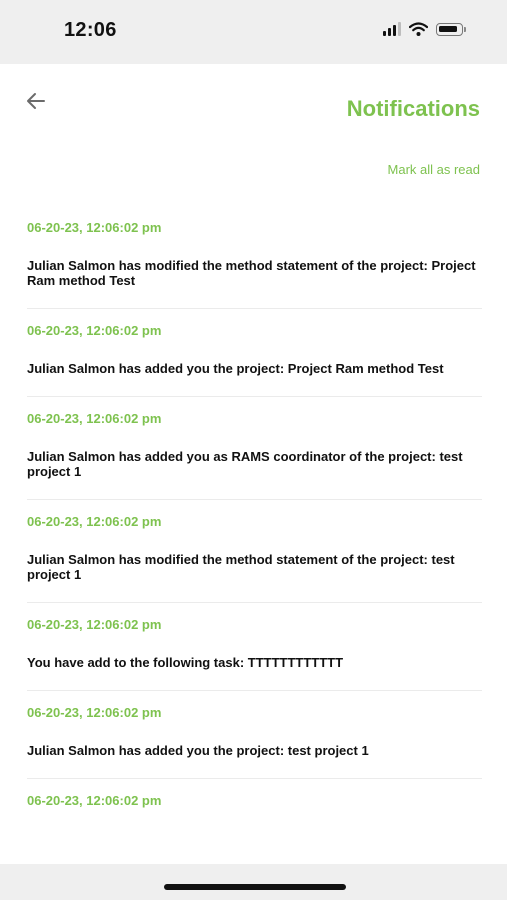  What do you see at coordinates (253, 882) in the screenshot?
I see `home-bar` at bounding box center [253, 882].